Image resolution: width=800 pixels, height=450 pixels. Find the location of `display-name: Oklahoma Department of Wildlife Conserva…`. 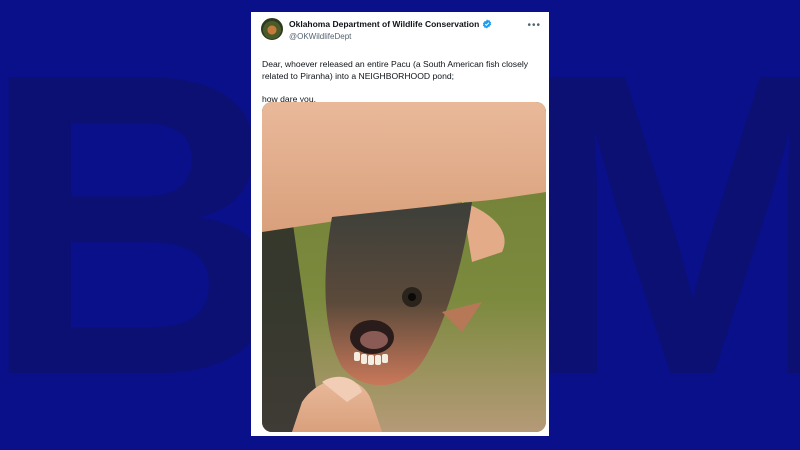

display-name: Oklahoma Department of Wildlife Conserva… is located at coordinates (384, 24).